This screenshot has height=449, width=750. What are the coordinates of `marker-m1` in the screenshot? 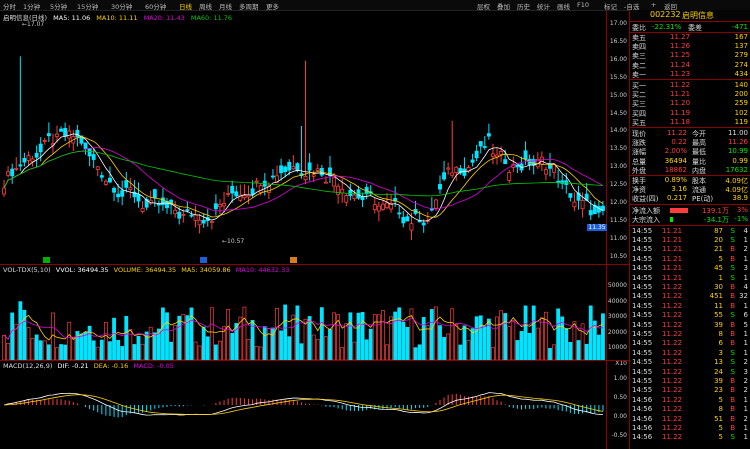 It's located at (46, 260).